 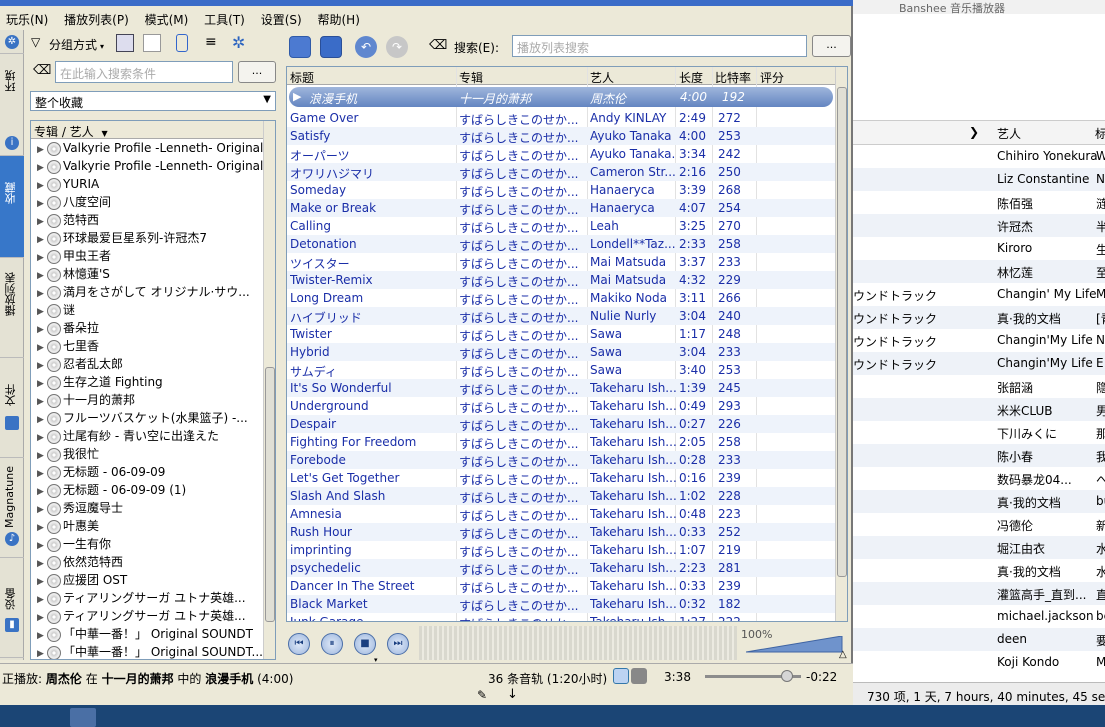 I want to click on collection-tree-item: ▶ 应援团 OST, so click(x=147, y=580).